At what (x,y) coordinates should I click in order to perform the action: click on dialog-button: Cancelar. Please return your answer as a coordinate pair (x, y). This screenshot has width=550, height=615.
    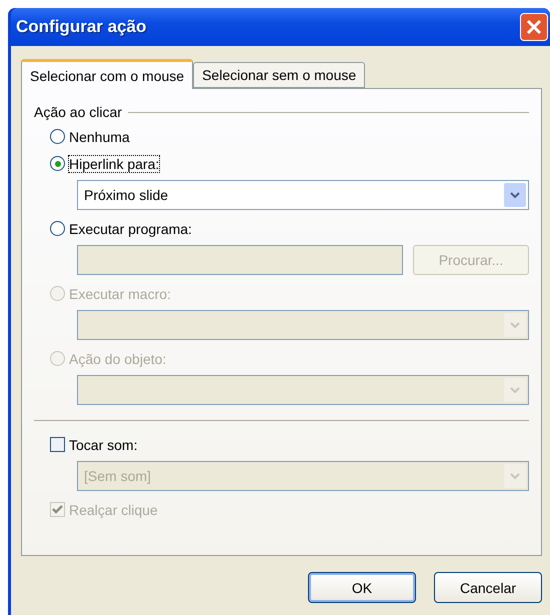
    Looking at the image, I should click on (488, 587).